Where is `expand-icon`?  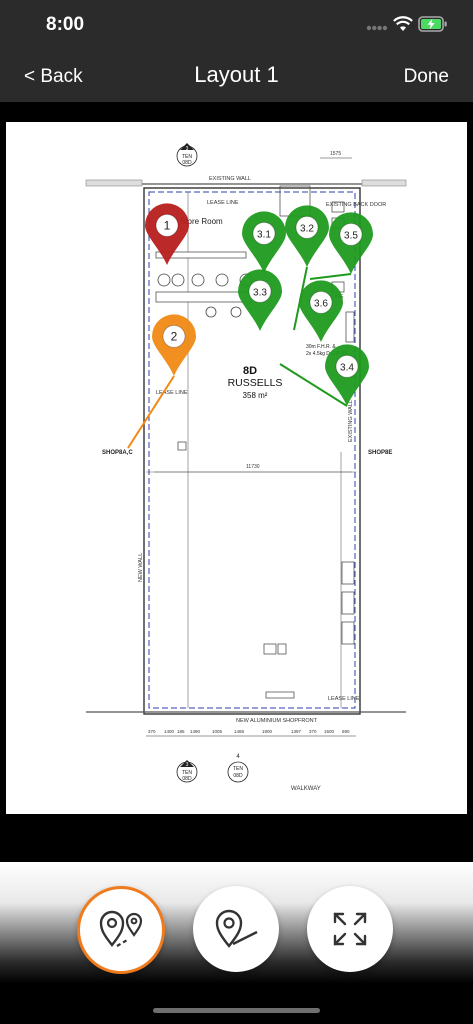 expand-icon is located at coordinates (350, 929).